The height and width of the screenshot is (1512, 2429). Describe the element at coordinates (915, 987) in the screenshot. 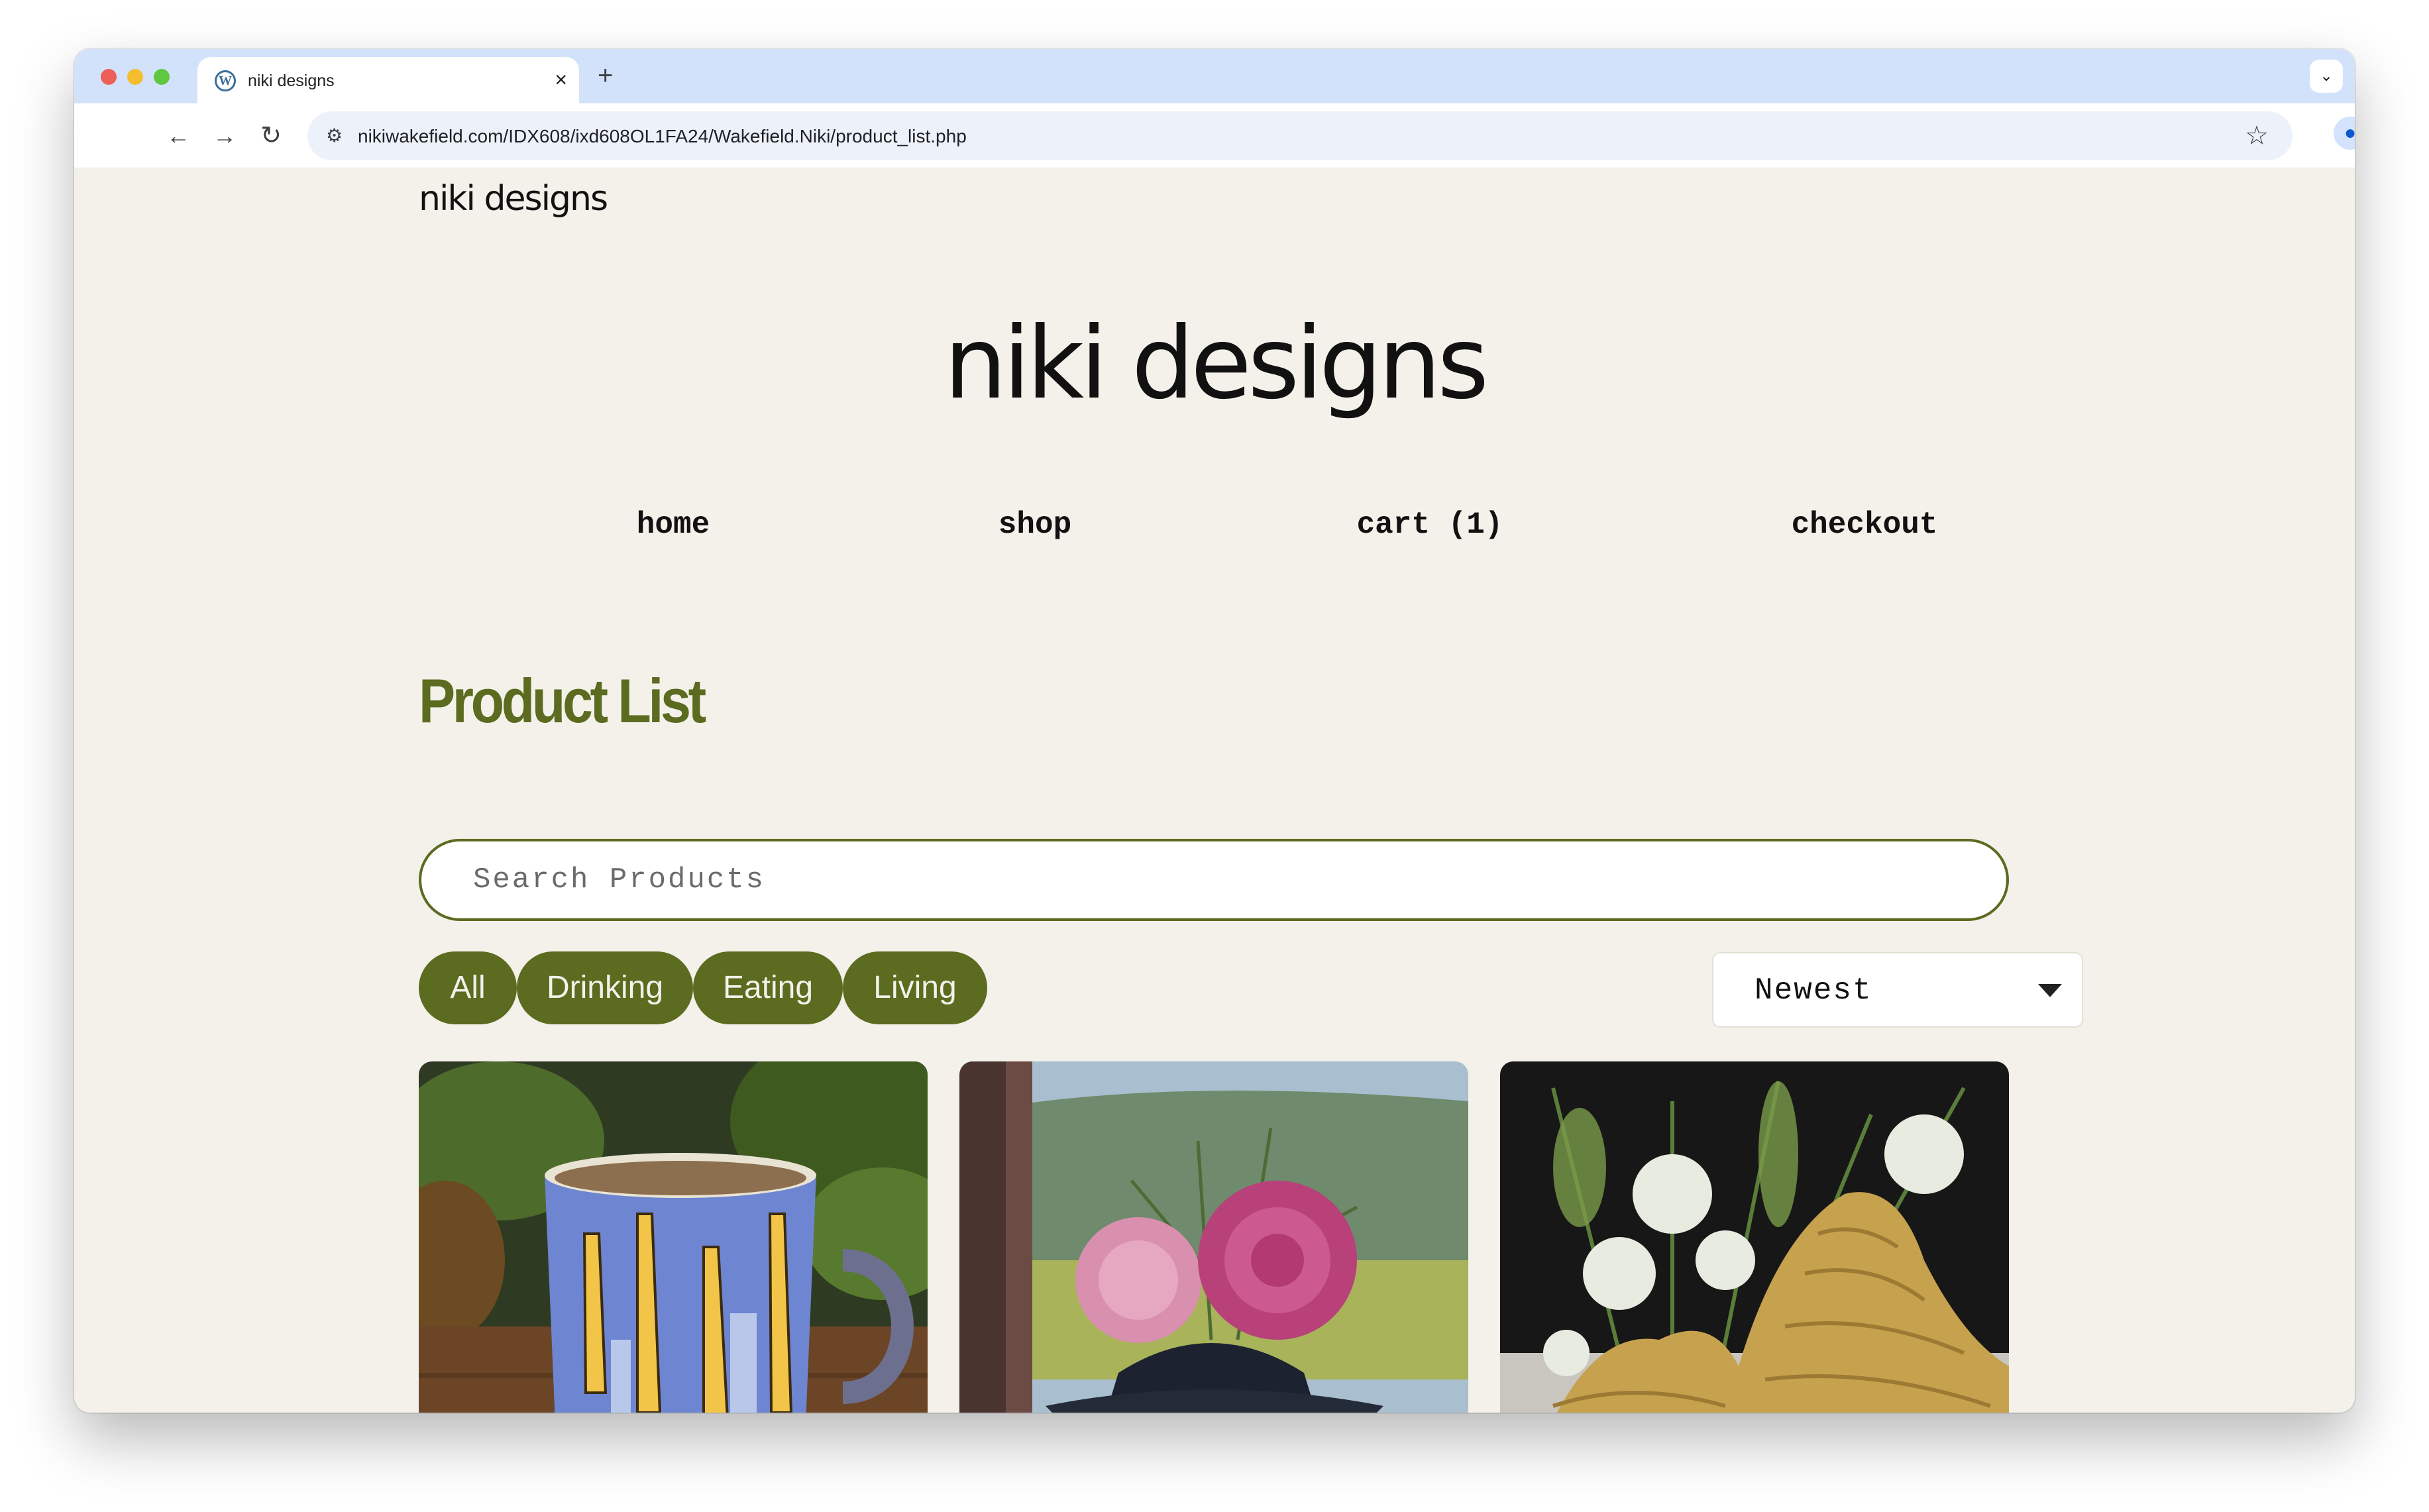

I see `filter-living-button: Living` at that location.